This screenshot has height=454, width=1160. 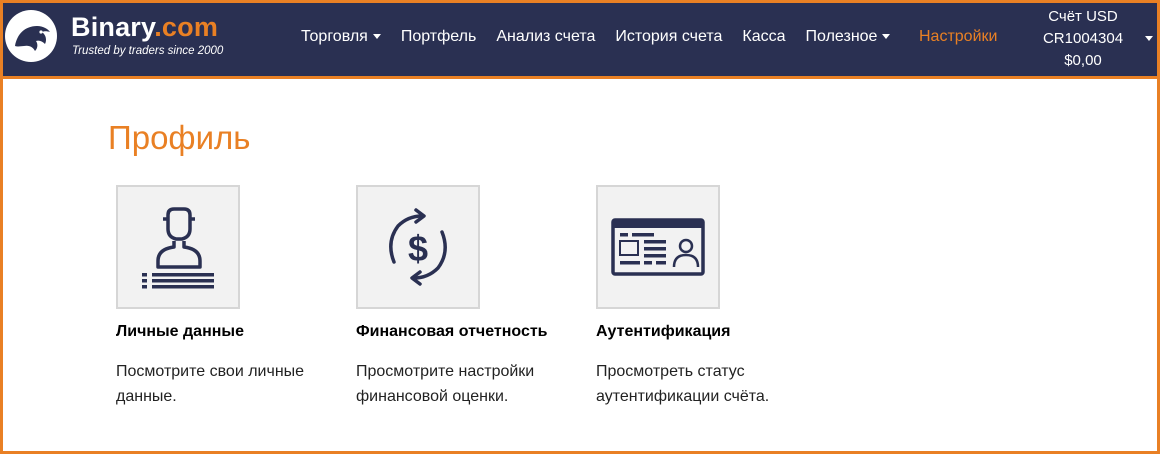 What do you see at coordinates (113, 27) in the screenshot?
I see `brand-name-text: Binary` at bounding box center [113, 27].